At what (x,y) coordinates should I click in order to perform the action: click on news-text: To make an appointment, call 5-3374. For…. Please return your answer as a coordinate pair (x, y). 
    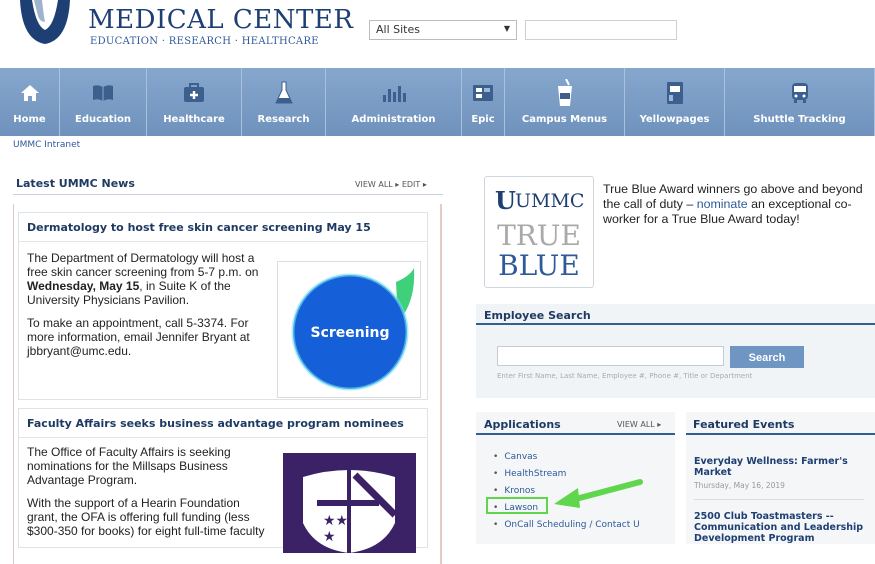
    Looking at the image, I should click on (138, 337).